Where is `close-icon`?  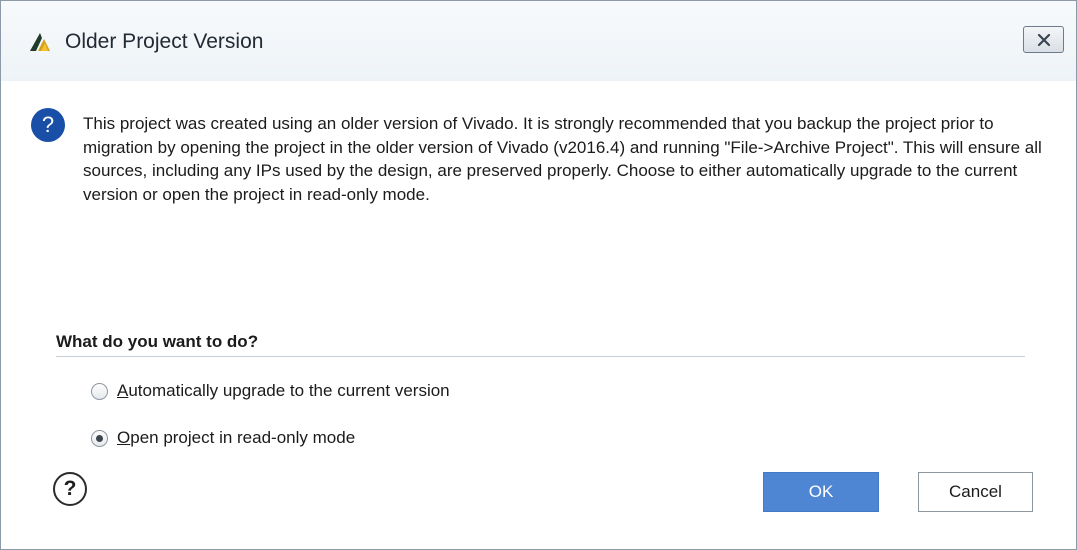
close-icon is located at coordinates (1044, 40).